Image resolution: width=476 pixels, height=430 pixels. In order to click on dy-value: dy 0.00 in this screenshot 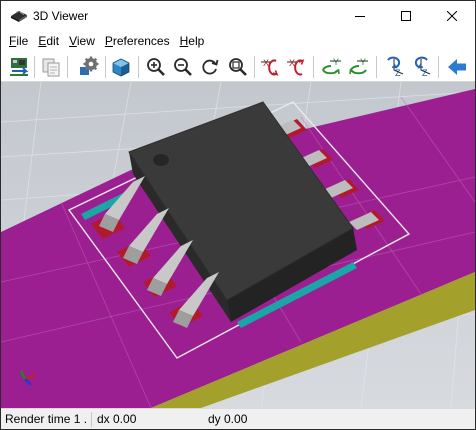, I will do `click(228, 419)`.